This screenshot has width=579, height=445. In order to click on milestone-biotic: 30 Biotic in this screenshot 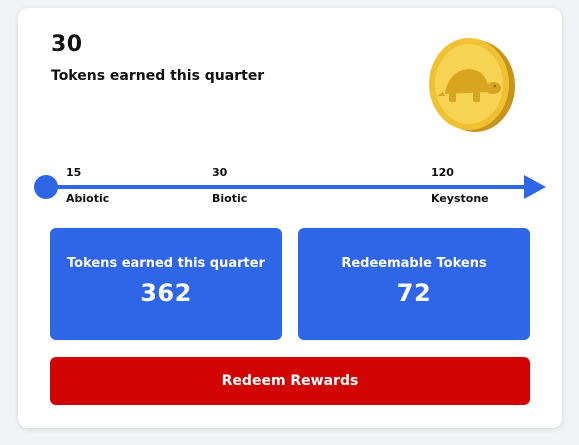, I will do `click(229, 186)`.